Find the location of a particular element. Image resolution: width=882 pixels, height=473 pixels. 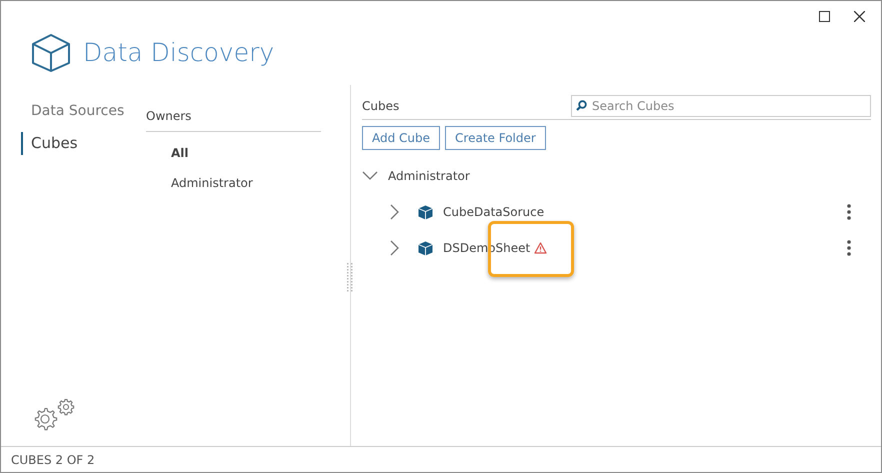

folder-label: Administrator is located at coordinates (429, 176).